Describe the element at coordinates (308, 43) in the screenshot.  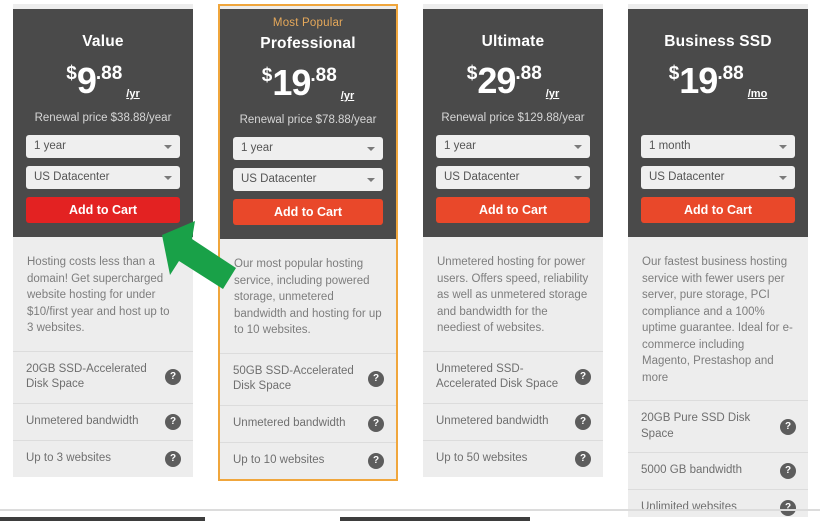
I see `plan-name: Professional` at that location.